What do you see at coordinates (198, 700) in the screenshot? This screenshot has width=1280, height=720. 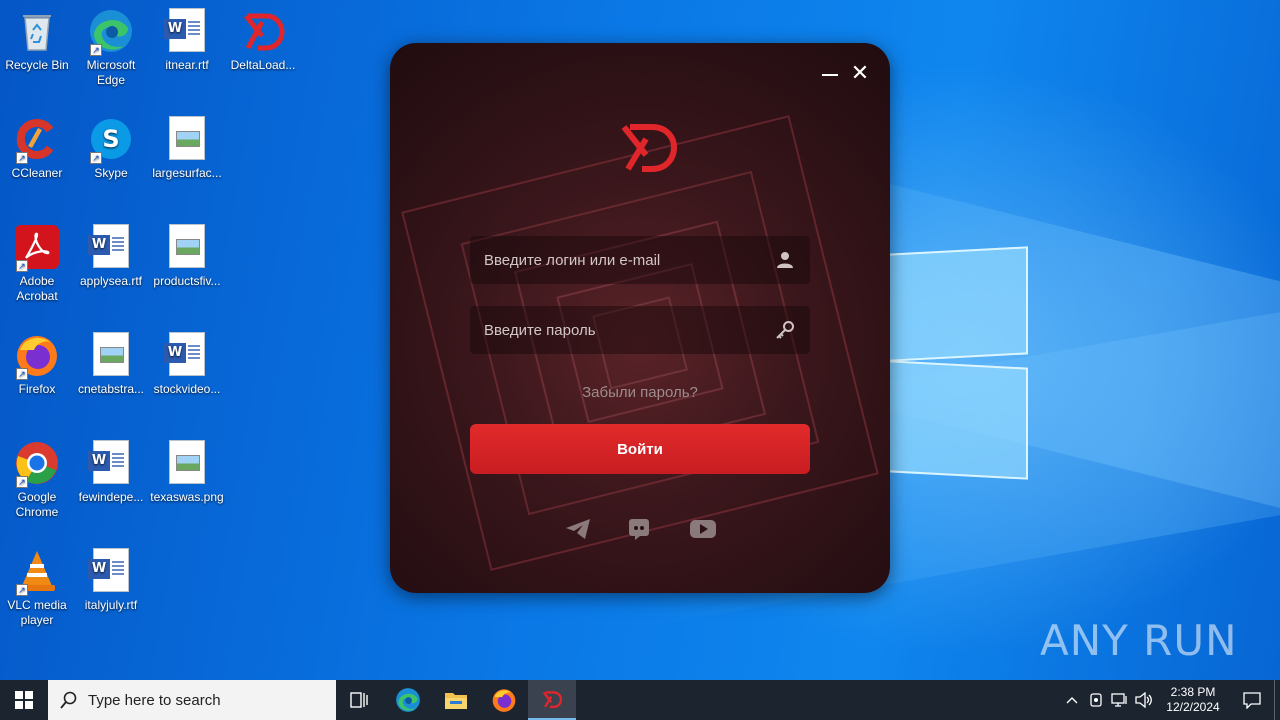 I see `taskbar-search-input` at bounding box center [198, 700].